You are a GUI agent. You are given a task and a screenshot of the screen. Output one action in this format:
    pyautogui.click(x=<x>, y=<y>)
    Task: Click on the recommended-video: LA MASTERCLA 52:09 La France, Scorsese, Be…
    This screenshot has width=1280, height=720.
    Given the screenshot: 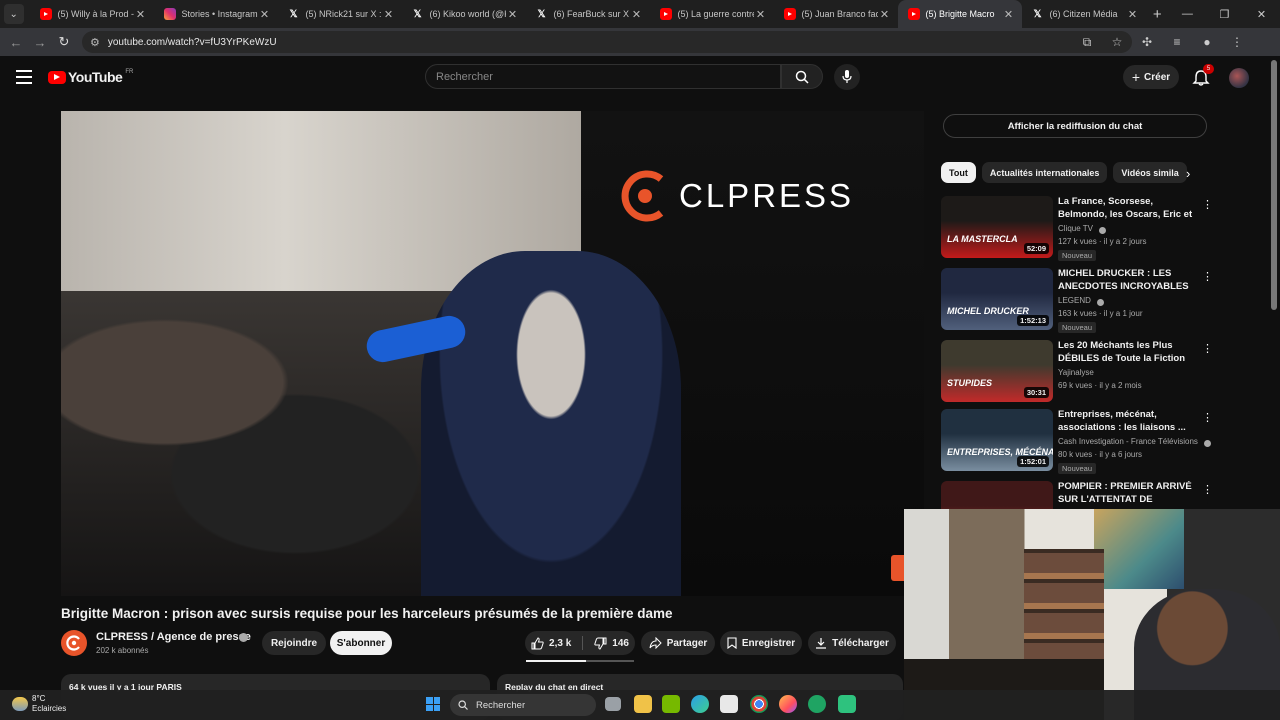 What is the action you would take?
    pyautogui.click(x=1077, y=228)
    